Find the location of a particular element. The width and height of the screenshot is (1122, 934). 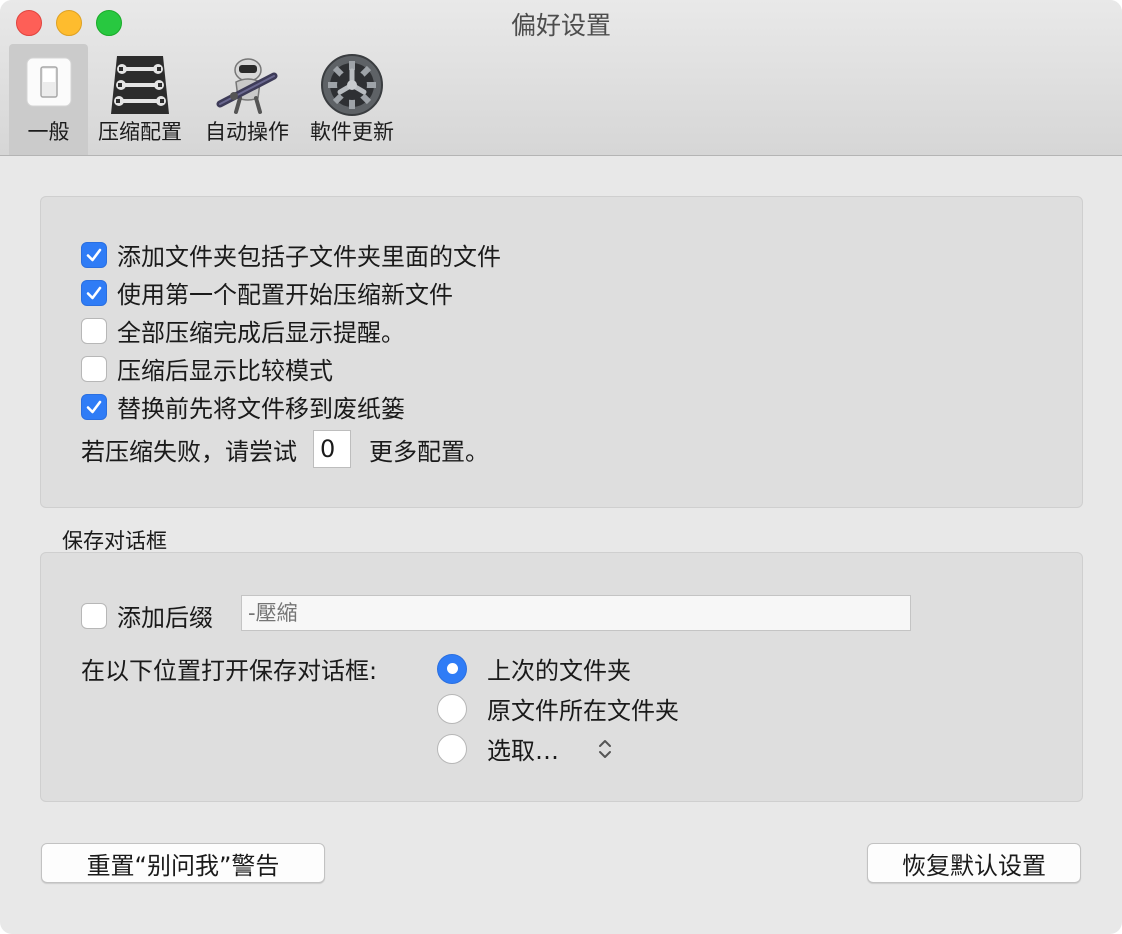

switch-icon is located at coordinates (48, 82).